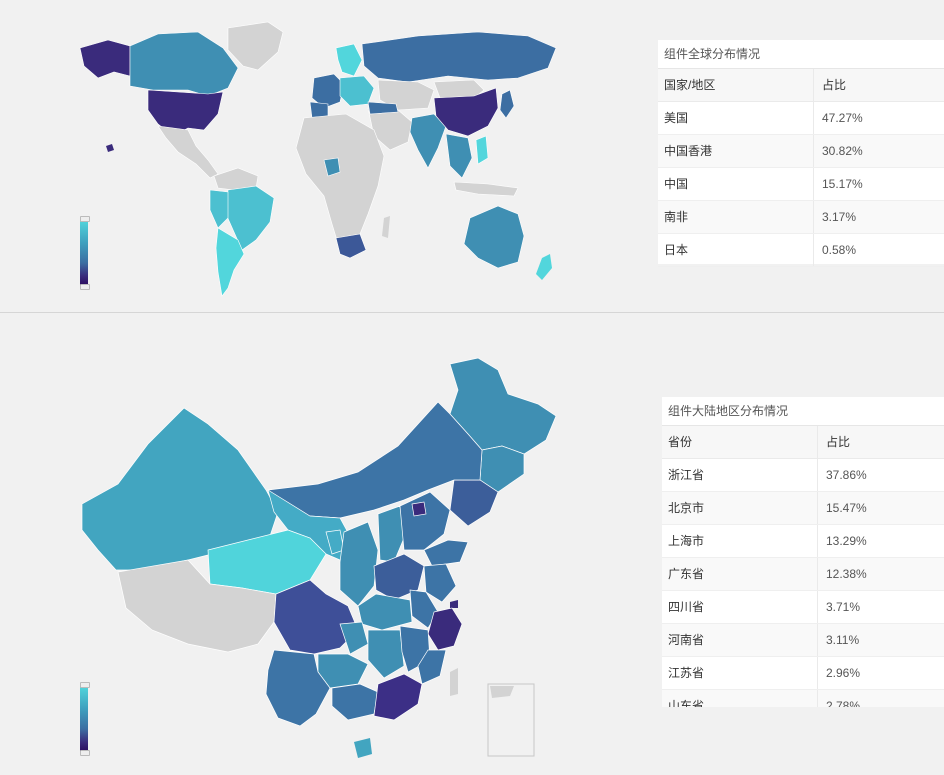  I want to click on china-legend-handle-top, so click(85, 685).